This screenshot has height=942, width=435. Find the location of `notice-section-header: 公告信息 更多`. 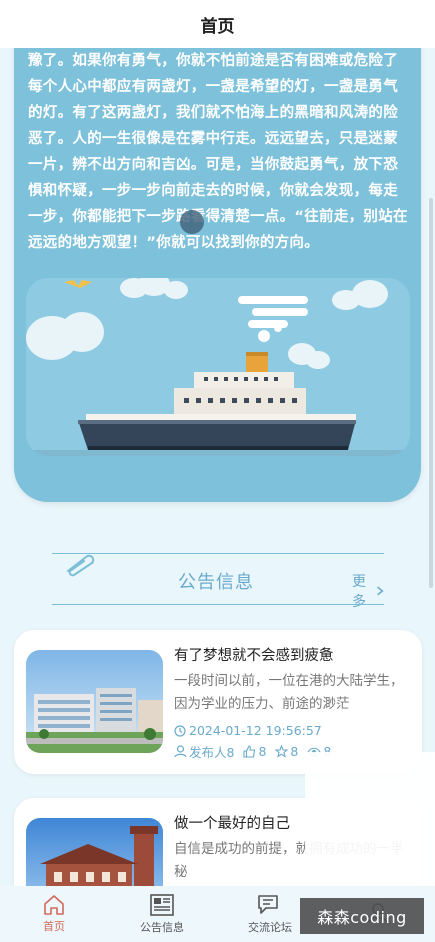

notice-section-header: 公告信息 更多 is located at coordinates (218, 581).